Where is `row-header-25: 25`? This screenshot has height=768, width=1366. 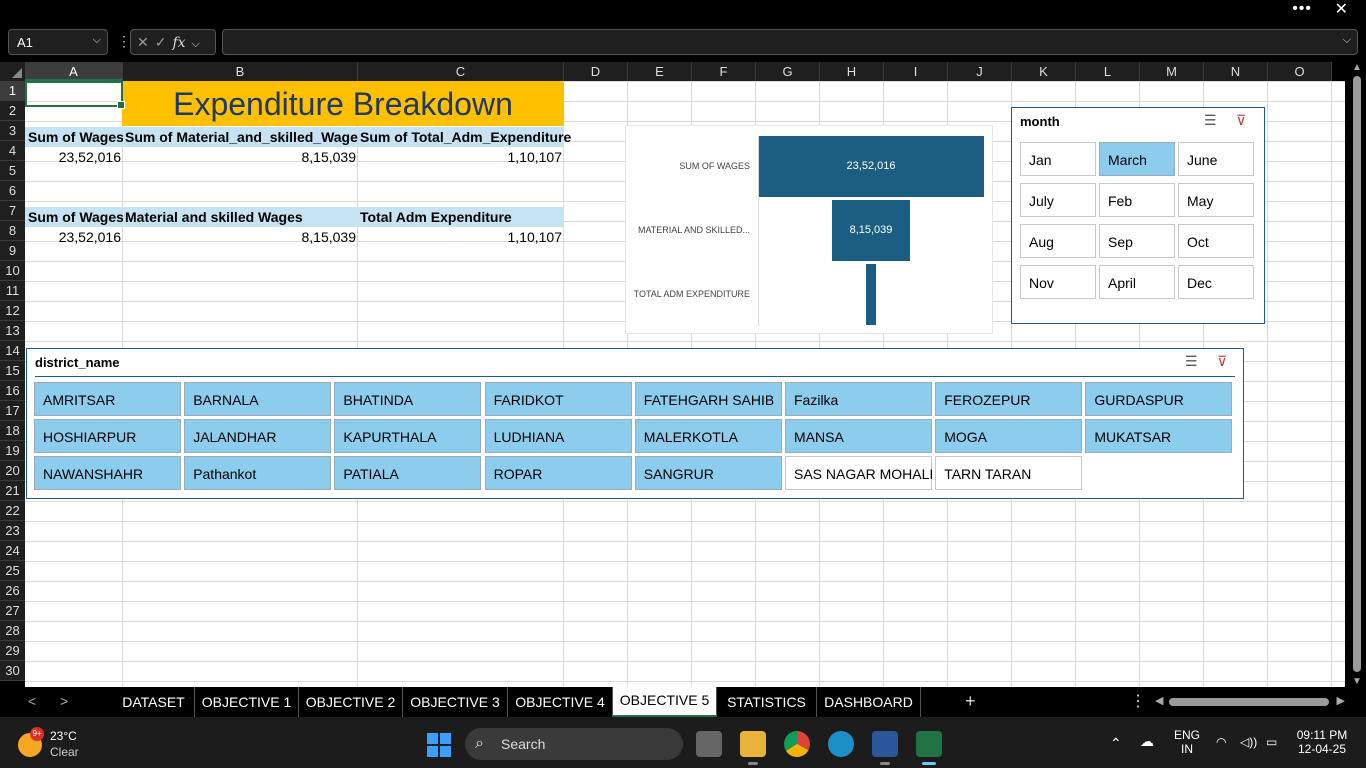
row-header-25: 25 is located at coordinates (12, 571).